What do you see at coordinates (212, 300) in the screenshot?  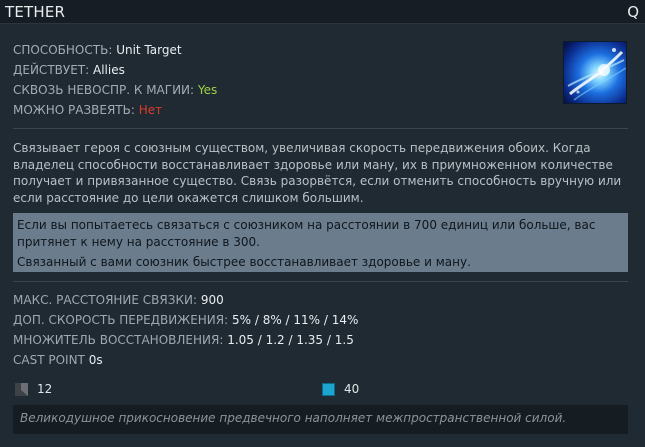 I see `attribute-value: 900` at bounding box center [212, 300].